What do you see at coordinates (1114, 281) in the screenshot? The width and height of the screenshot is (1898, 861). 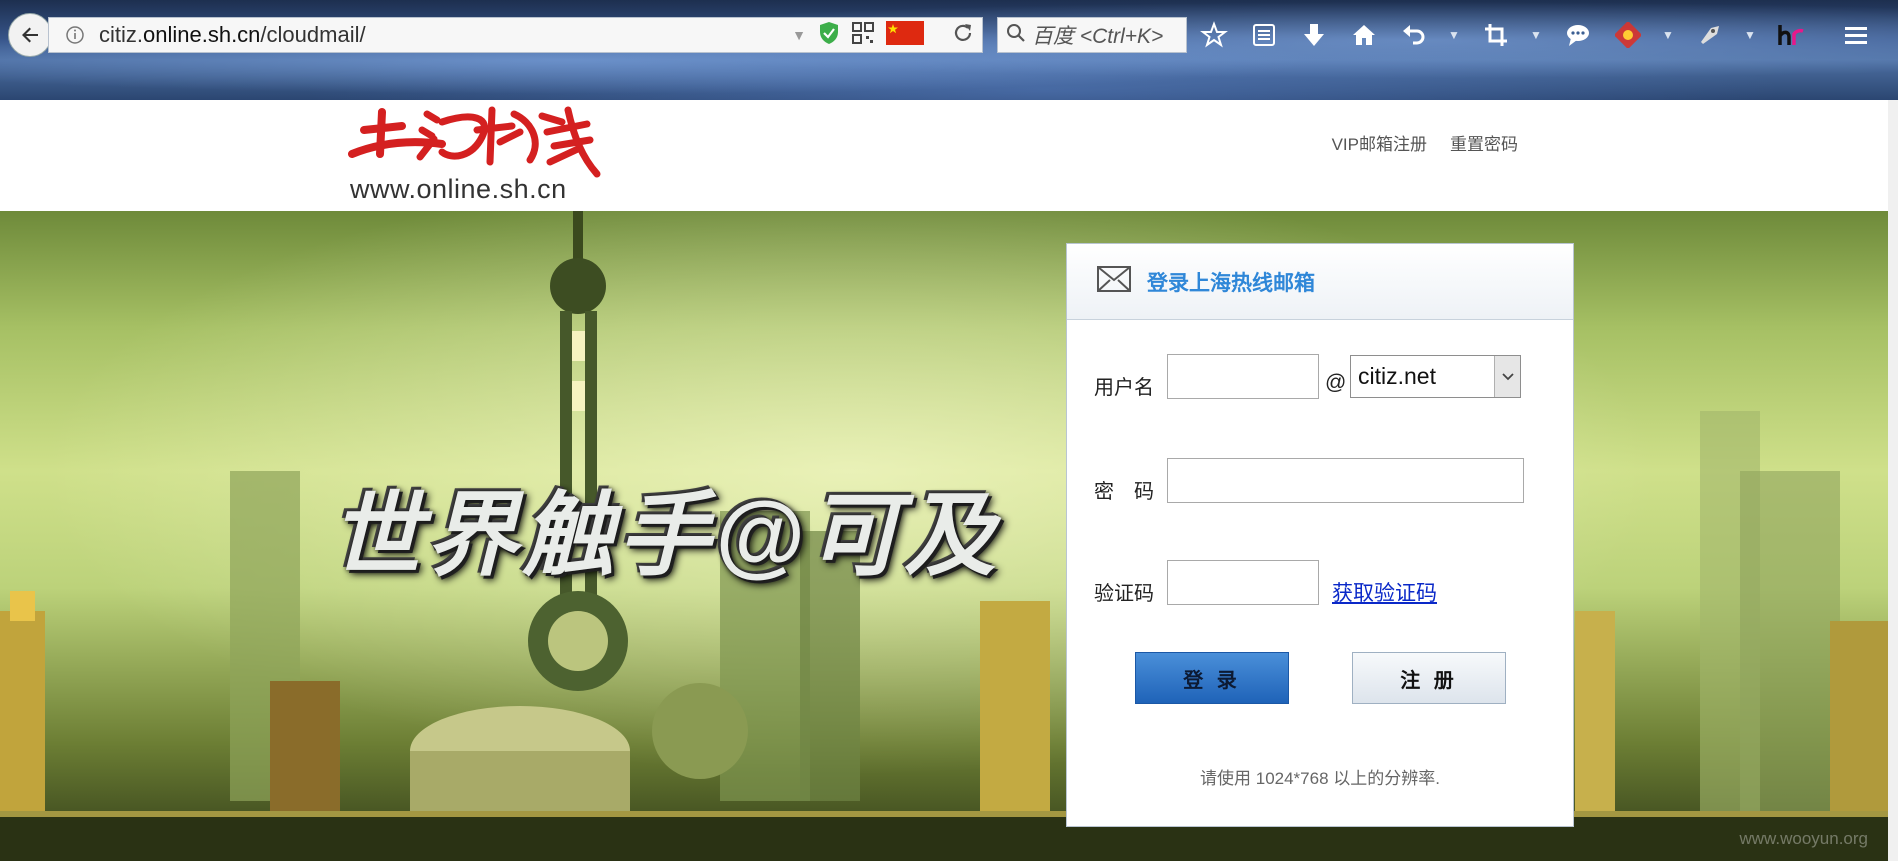 I see `envelope-icon` at bounding box center [1114, 281].